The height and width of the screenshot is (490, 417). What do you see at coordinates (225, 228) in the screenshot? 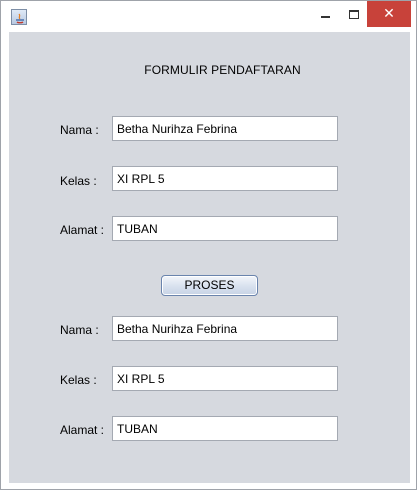
I see `alamat-input` at bounding box center [225, 228].